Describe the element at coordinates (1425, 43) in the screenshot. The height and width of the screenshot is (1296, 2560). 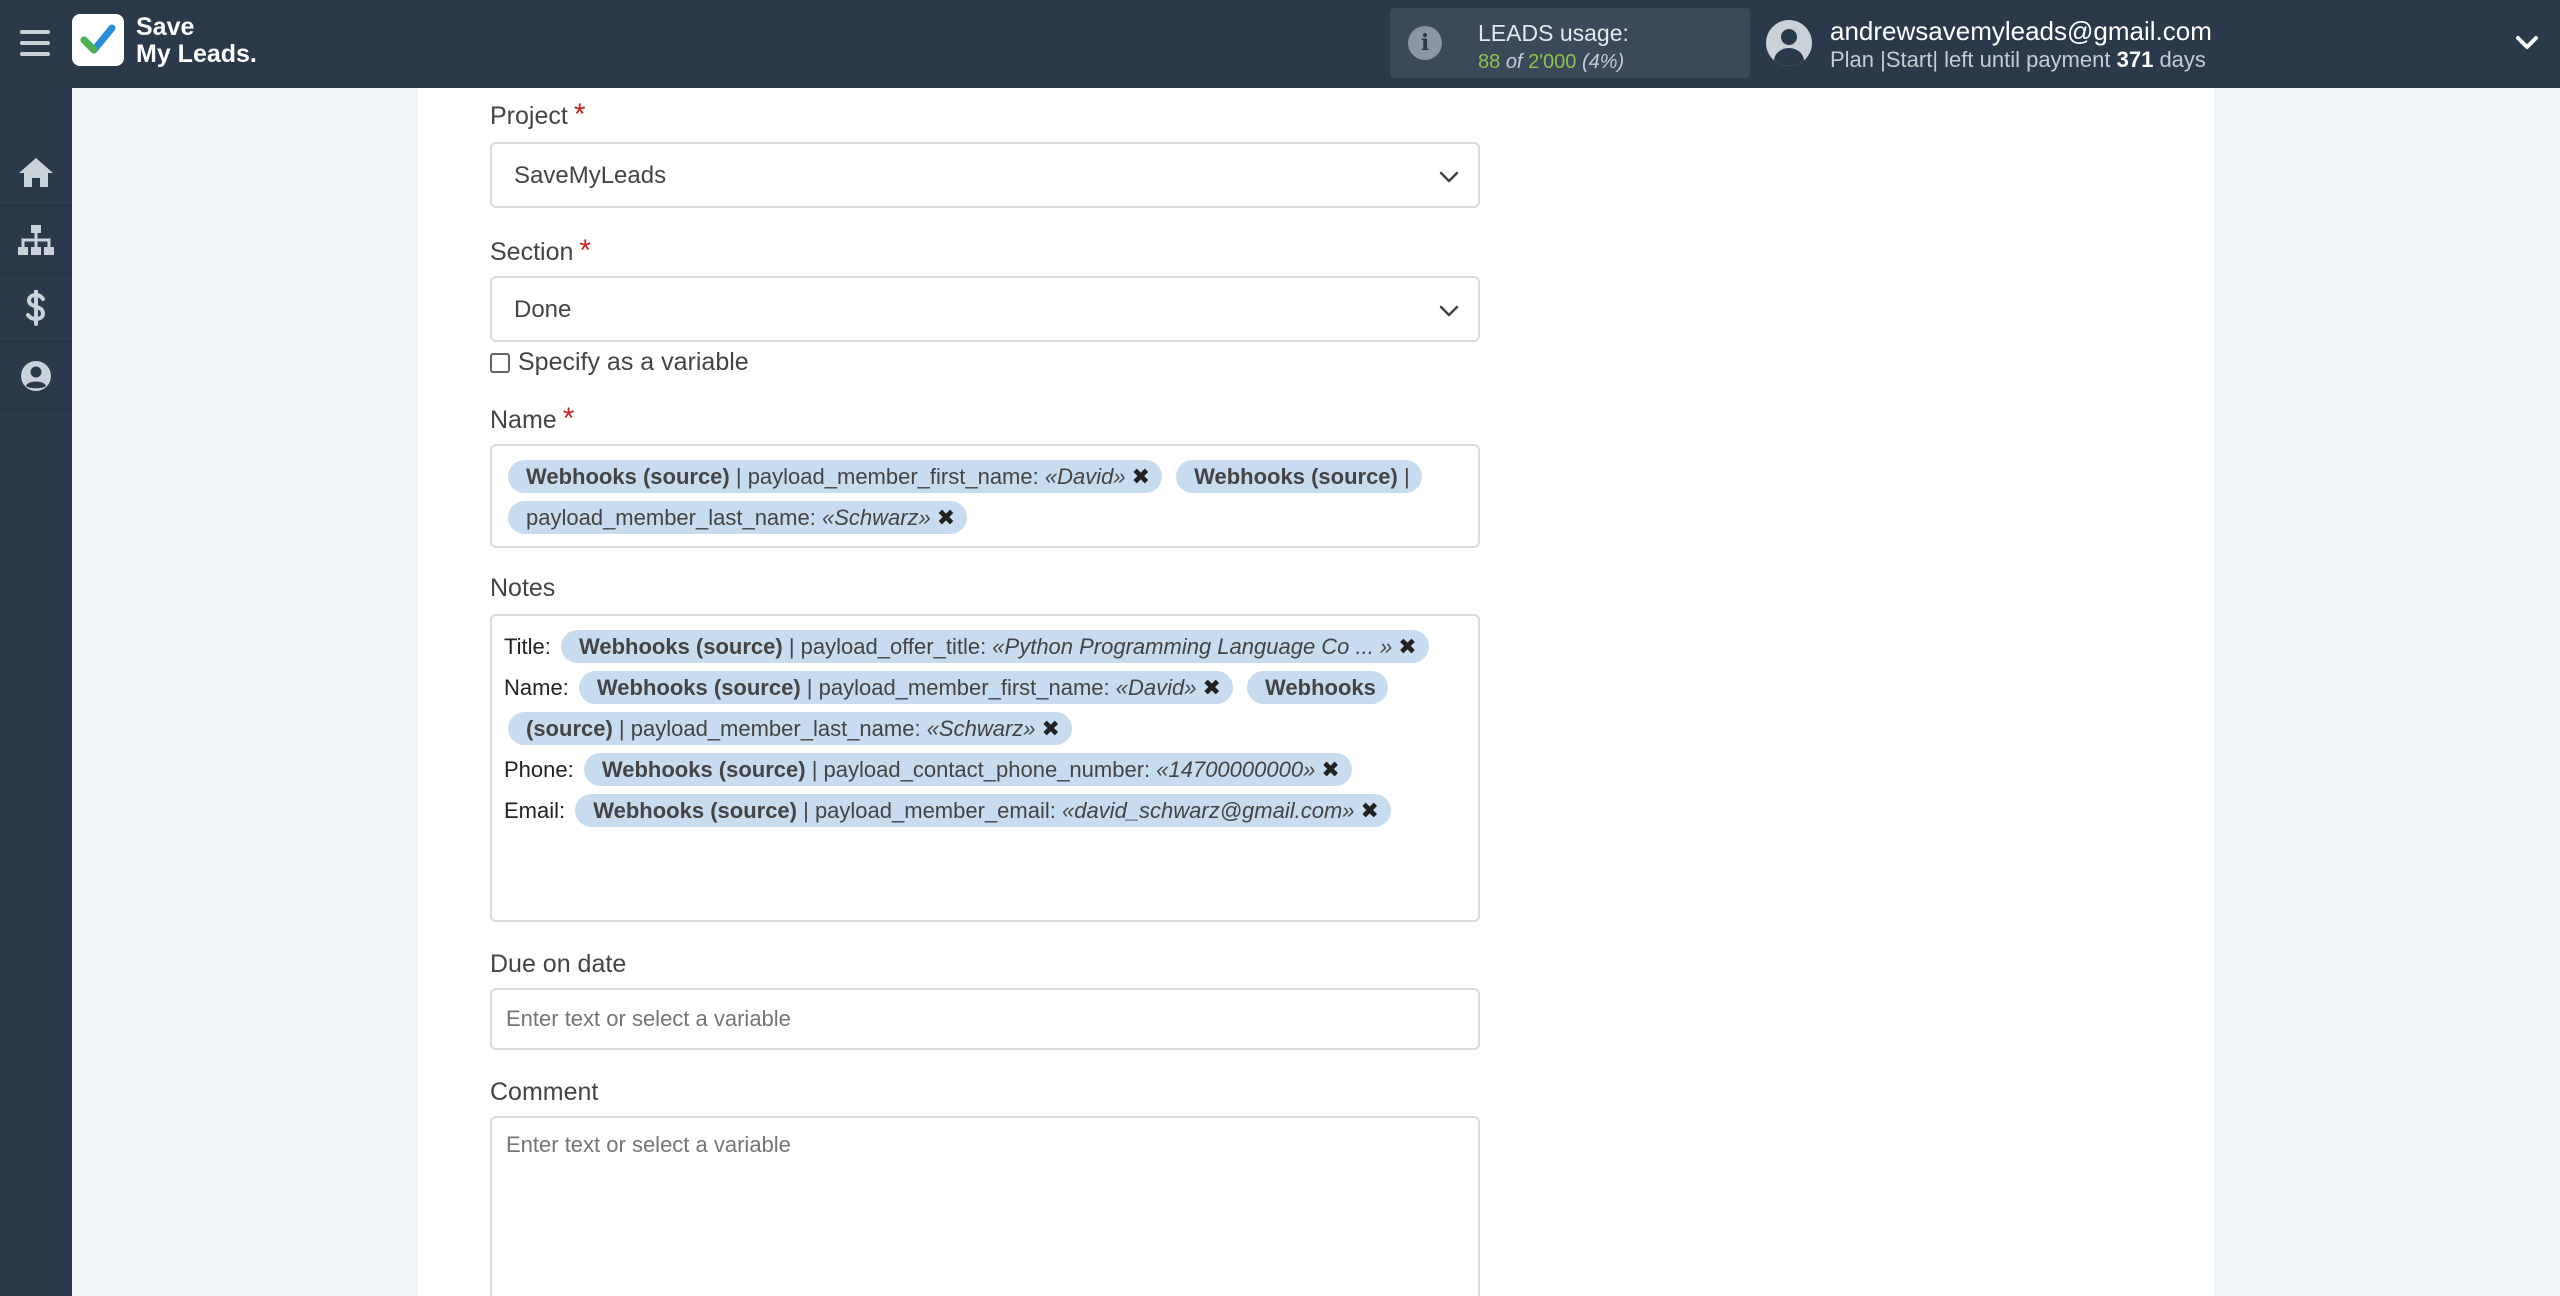
I see `info-icon: i` at that location.